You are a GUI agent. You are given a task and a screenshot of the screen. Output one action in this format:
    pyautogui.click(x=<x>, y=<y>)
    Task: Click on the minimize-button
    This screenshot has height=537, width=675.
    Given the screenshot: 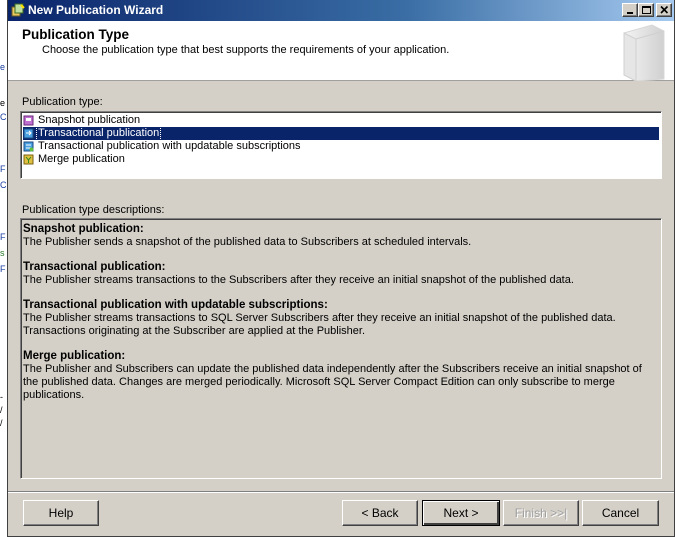 What is the action you would take?
    pyautogui.click(x=630, y=10)
    